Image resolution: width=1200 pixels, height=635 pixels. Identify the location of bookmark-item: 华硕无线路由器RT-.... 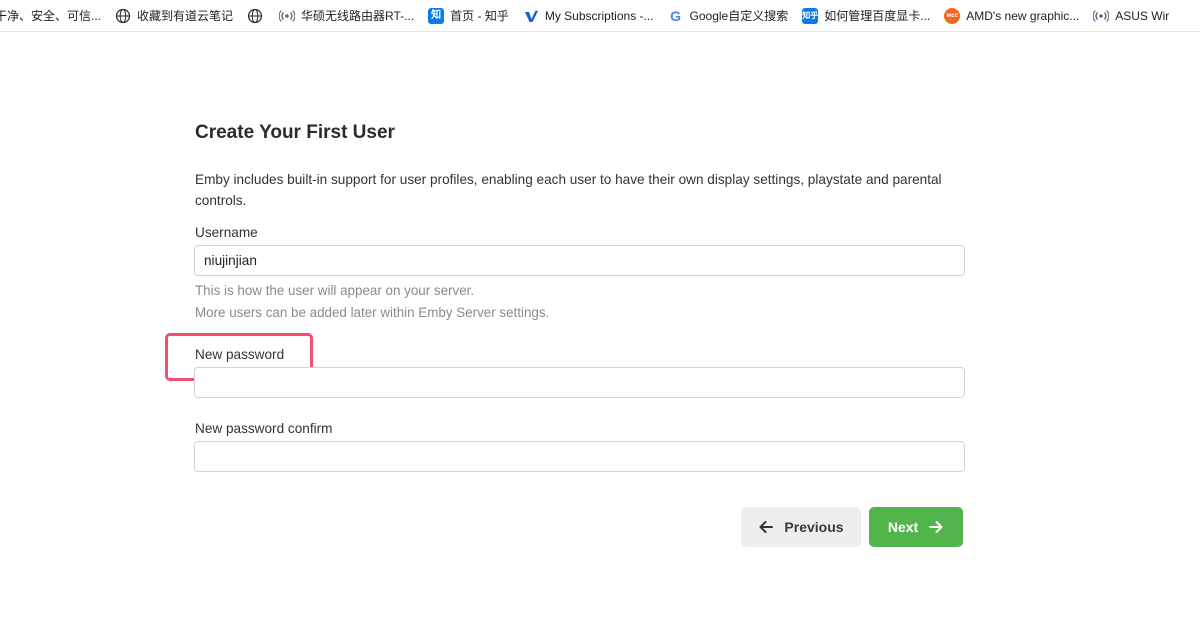
(346, 15).